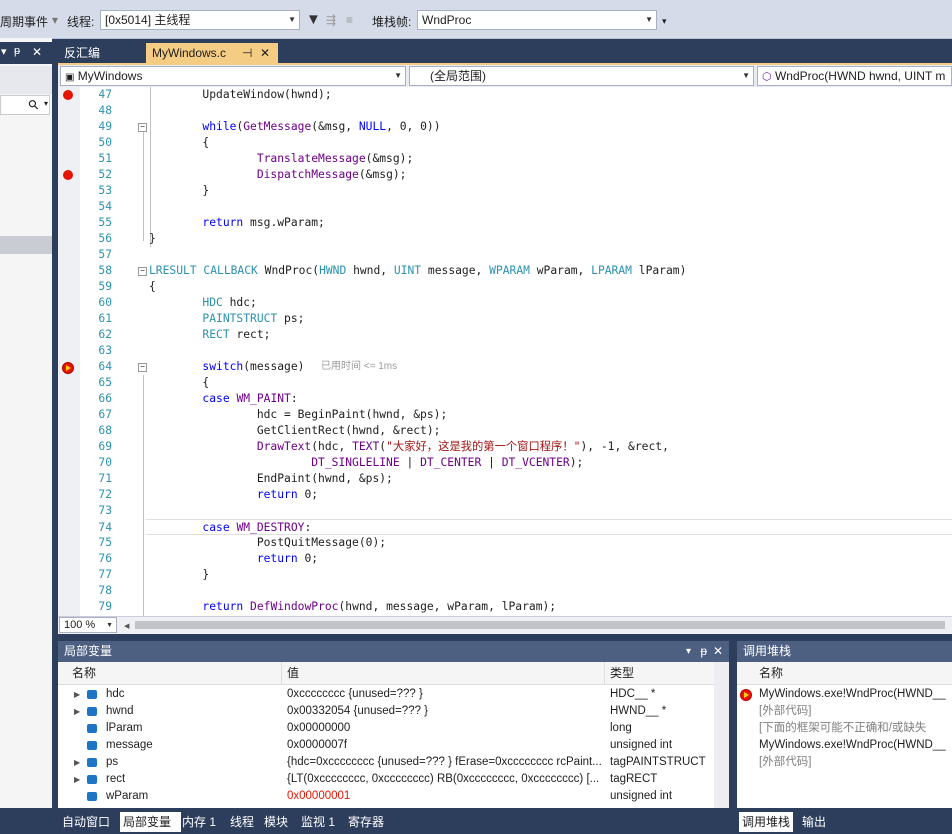 Image resolution: width=952 pixels, height=834 pixels. Describe the element at coordinates (537, 20) in the screenshot. I see `stack-frame-select: WndProc ▼` at that location.